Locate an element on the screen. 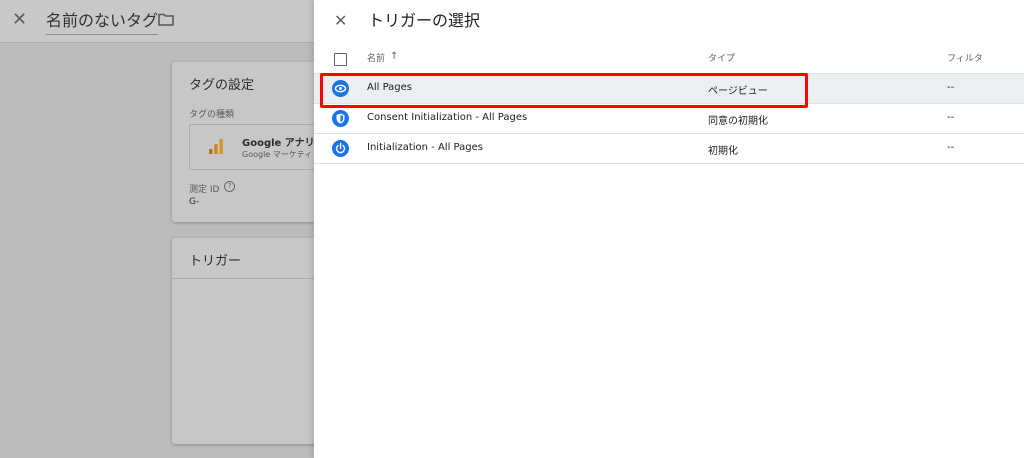 This screenshot has width=1024, height=458. column-header-type: タイプ is located at coordinates (721, 59).